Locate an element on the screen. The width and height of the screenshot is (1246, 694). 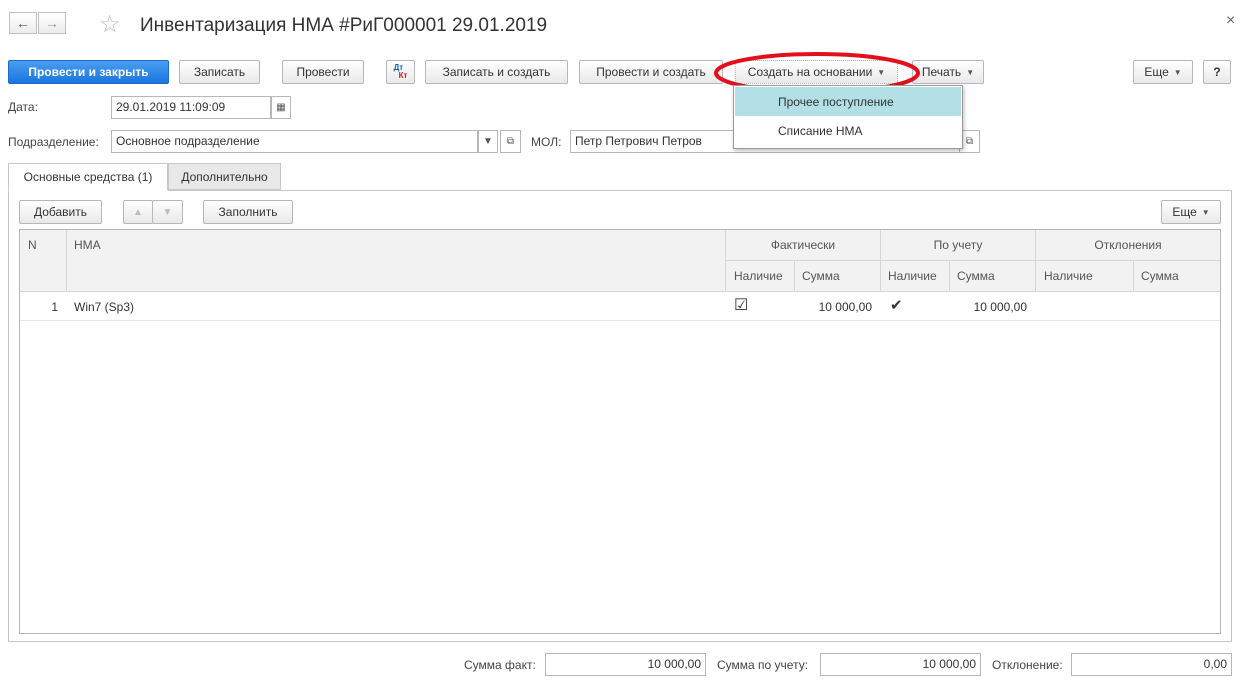
dt-kt-icon: Дт Кт is located at coordinates (401, 72).